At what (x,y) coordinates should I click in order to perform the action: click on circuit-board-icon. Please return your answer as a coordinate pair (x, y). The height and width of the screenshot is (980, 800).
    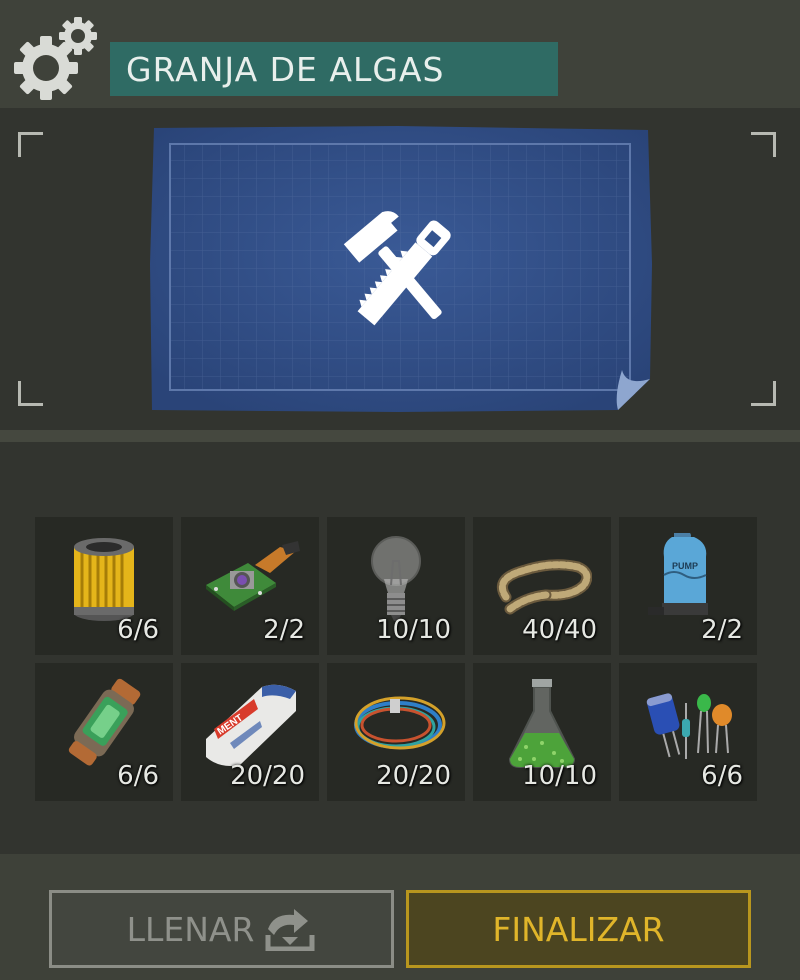
    Looking at the image, I should click on (253, 576).